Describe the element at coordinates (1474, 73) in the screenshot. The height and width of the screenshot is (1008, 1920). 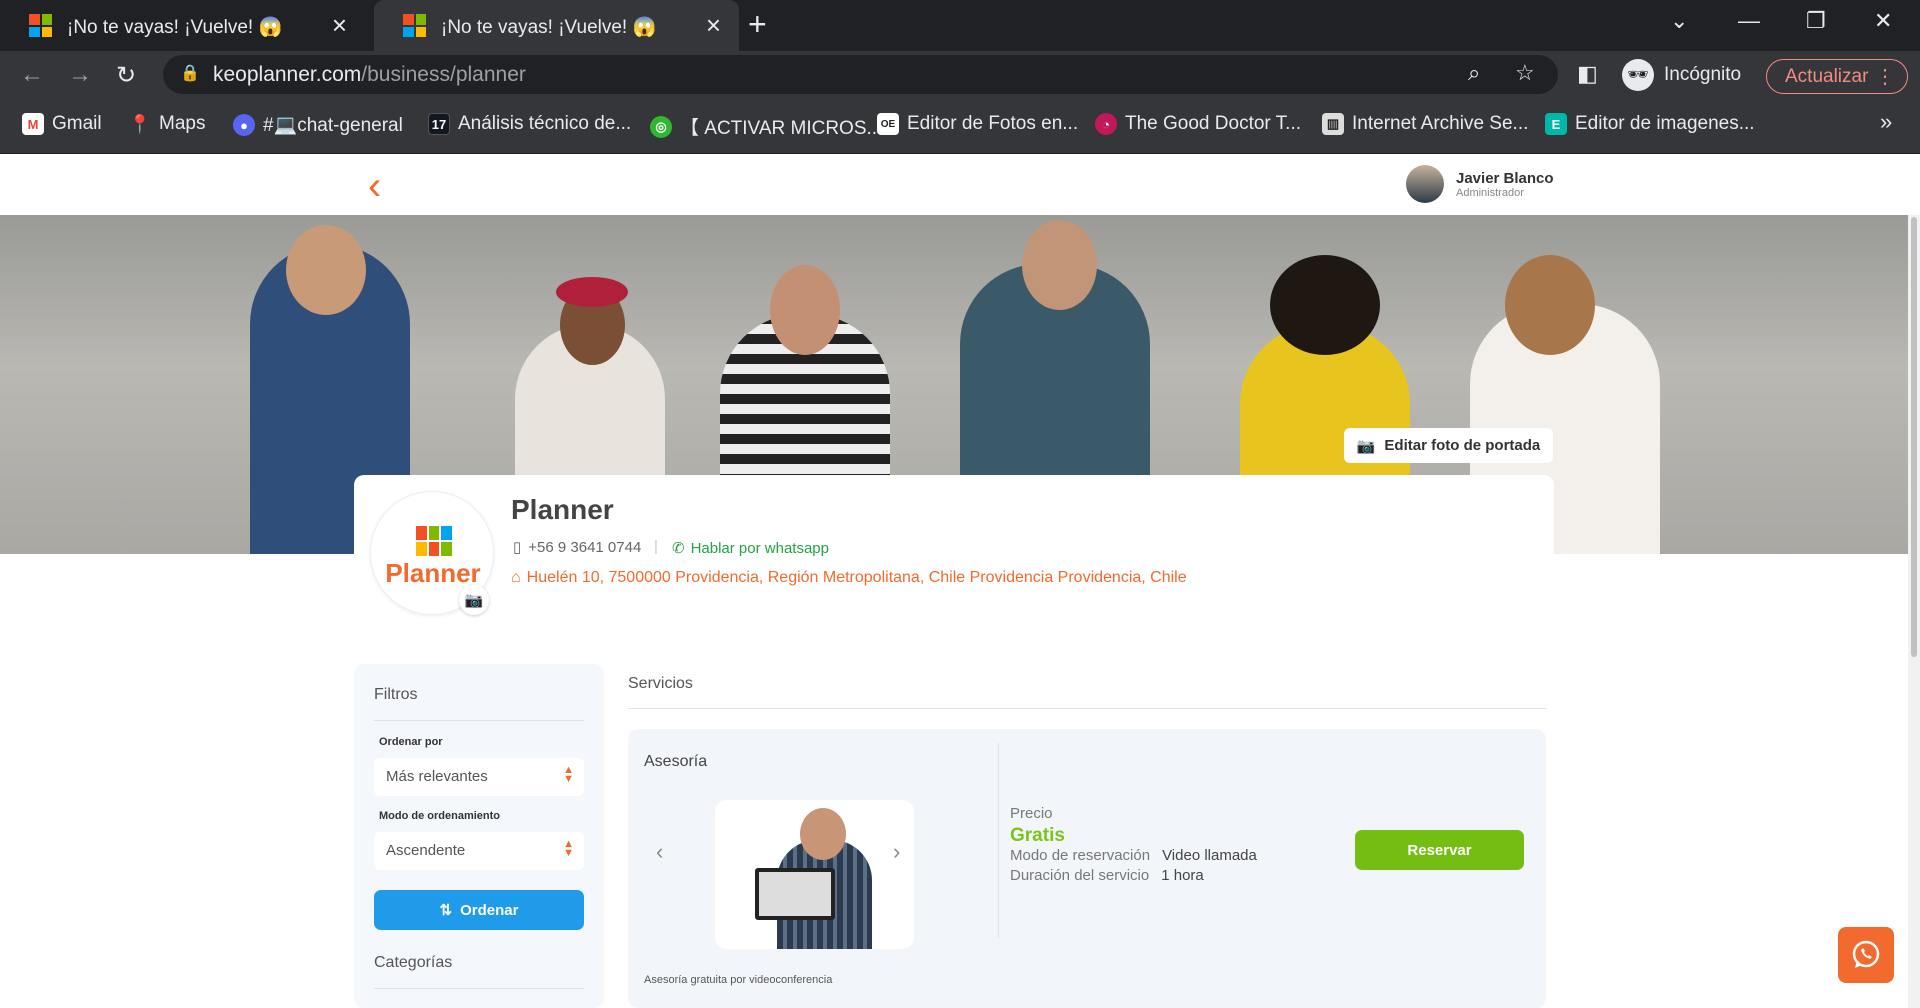
I see `zoom-icon: ⌕` at that location.